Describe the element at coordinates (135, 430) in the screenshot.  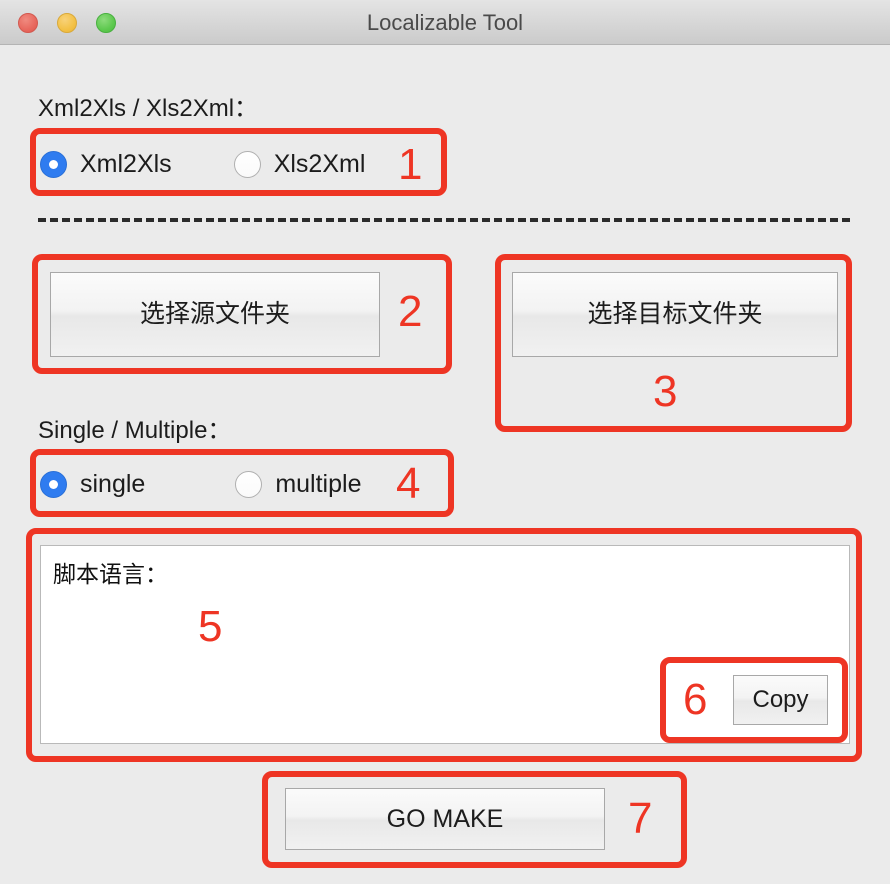
I see `single-multiple-label: Single / Multiple：` at that location.